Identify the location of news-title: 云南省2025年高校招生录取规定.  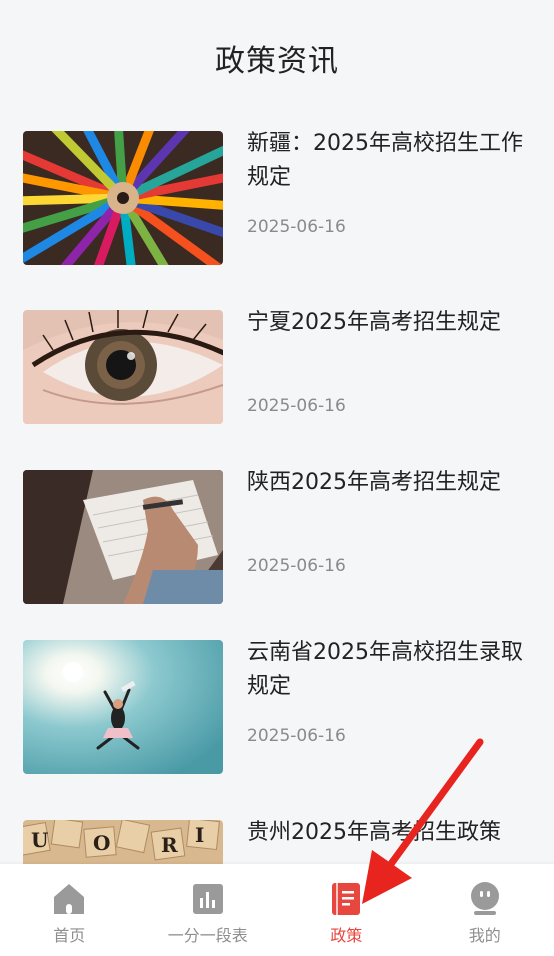
(385, 669).